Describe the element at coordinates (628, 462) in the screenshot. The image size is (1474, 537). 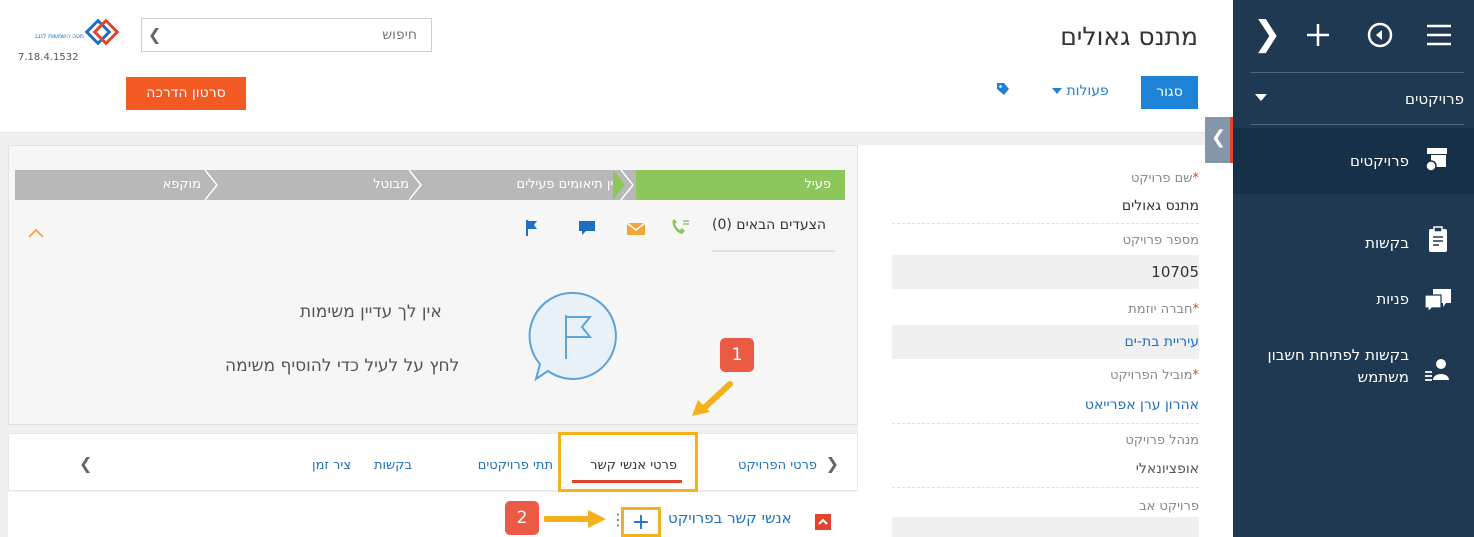
I see `highlight-box-contacts-tab` at that location.